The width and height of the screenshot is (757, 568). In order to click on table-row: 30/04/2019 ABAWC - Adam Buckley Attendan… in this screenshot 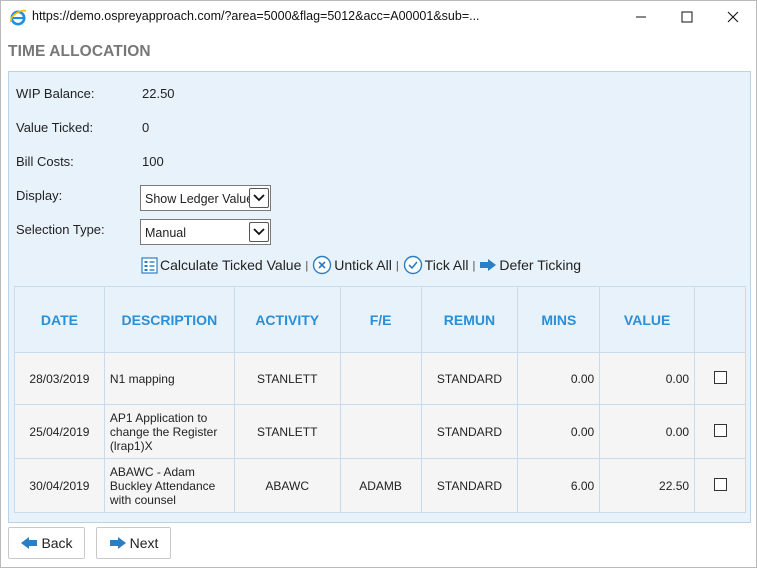, I will do `click(380, 485)`.